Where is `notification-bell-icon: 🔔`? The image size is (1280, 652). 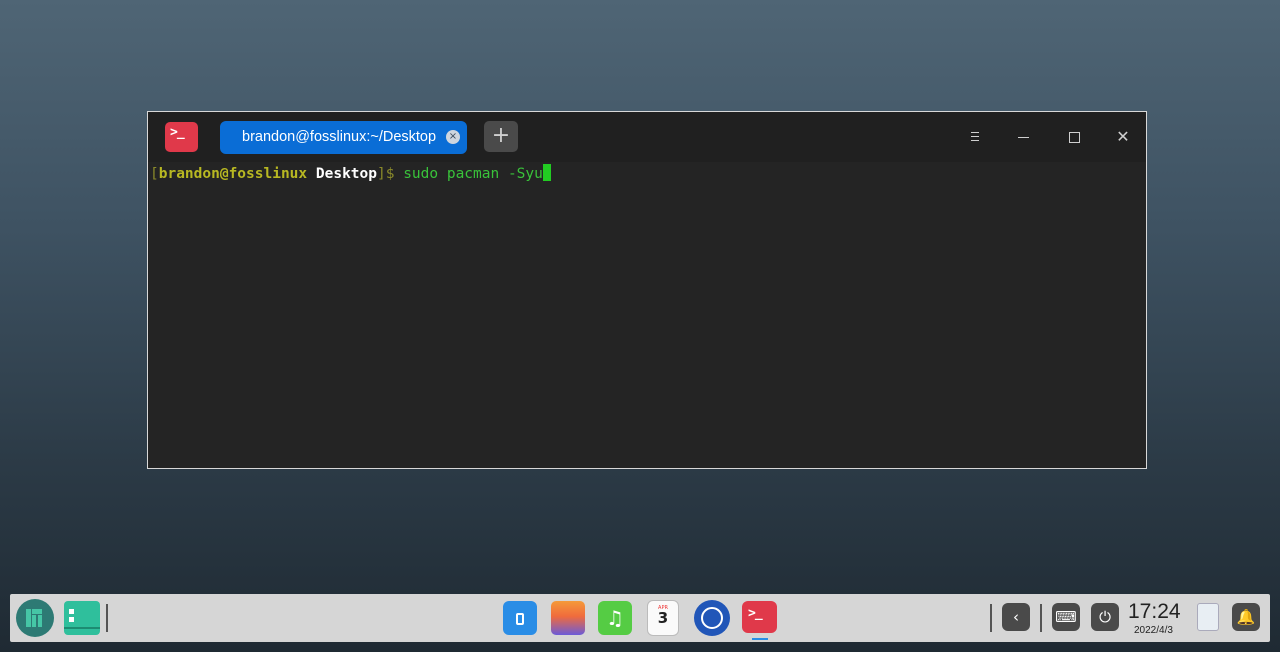 notification-bell-icon: 🔔 is located at coordinates (1246, 617).